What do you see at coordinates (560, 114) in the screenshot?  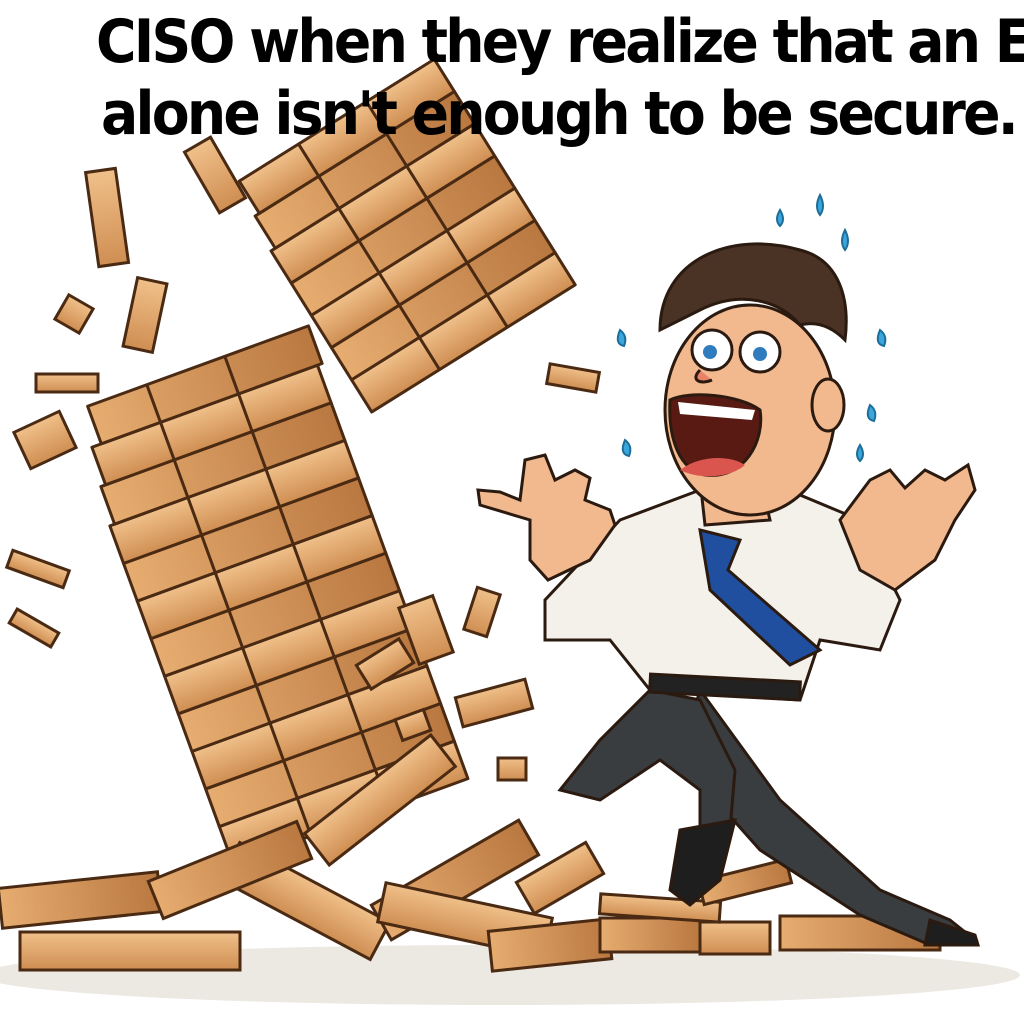 I see `caption-line-2: alone isn't enough to be secure.` at bounding box center [560, 114].